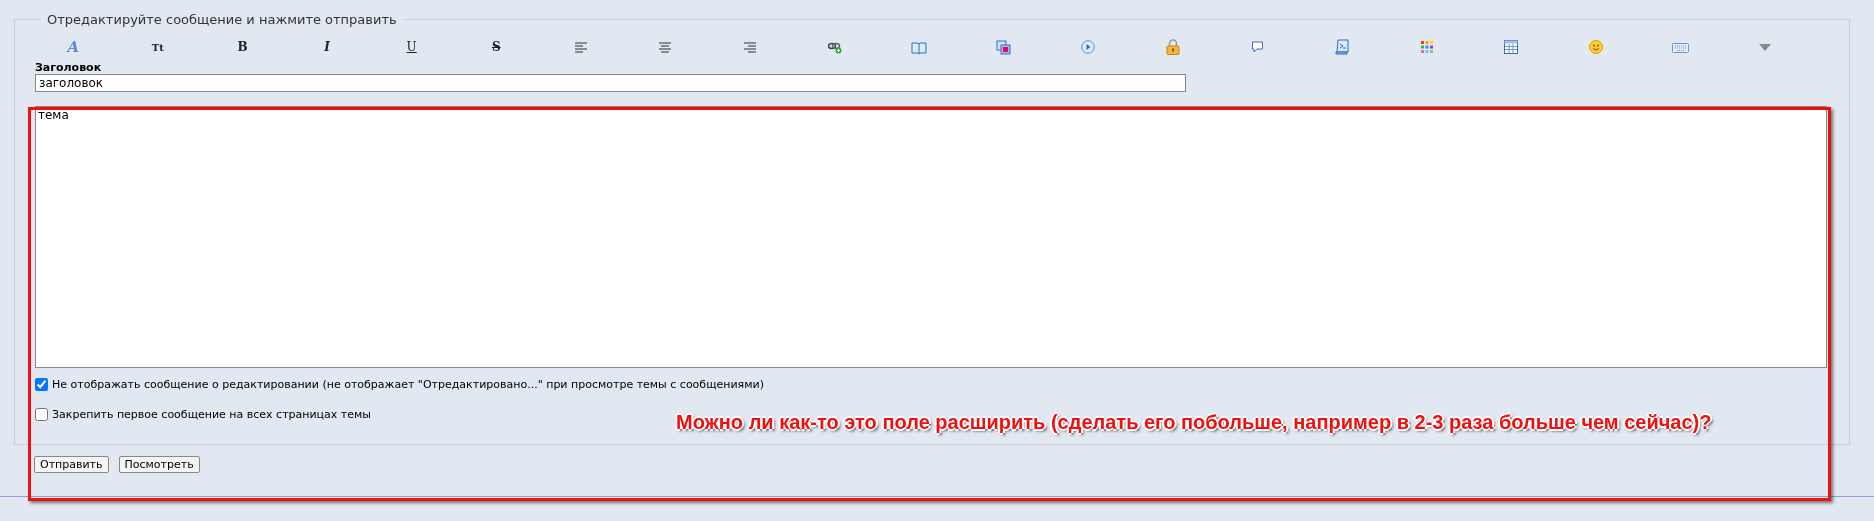 The width and height of the screenshot is (1874, 521). What do you see at coordinates (71, 464) in the screenshot?
I see `form-button: Отправить` at bounding box center [71, 464].